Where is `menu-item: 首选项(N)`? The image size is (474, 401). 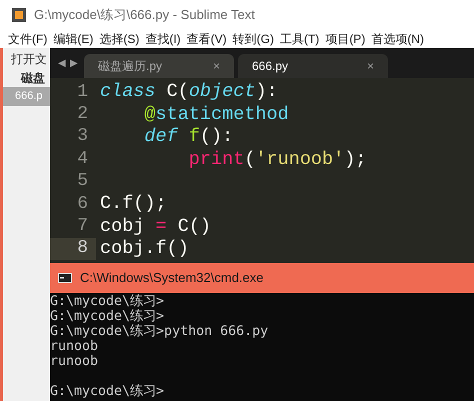 menu-item: 首选项(N) is located at coordinates (397, 39).